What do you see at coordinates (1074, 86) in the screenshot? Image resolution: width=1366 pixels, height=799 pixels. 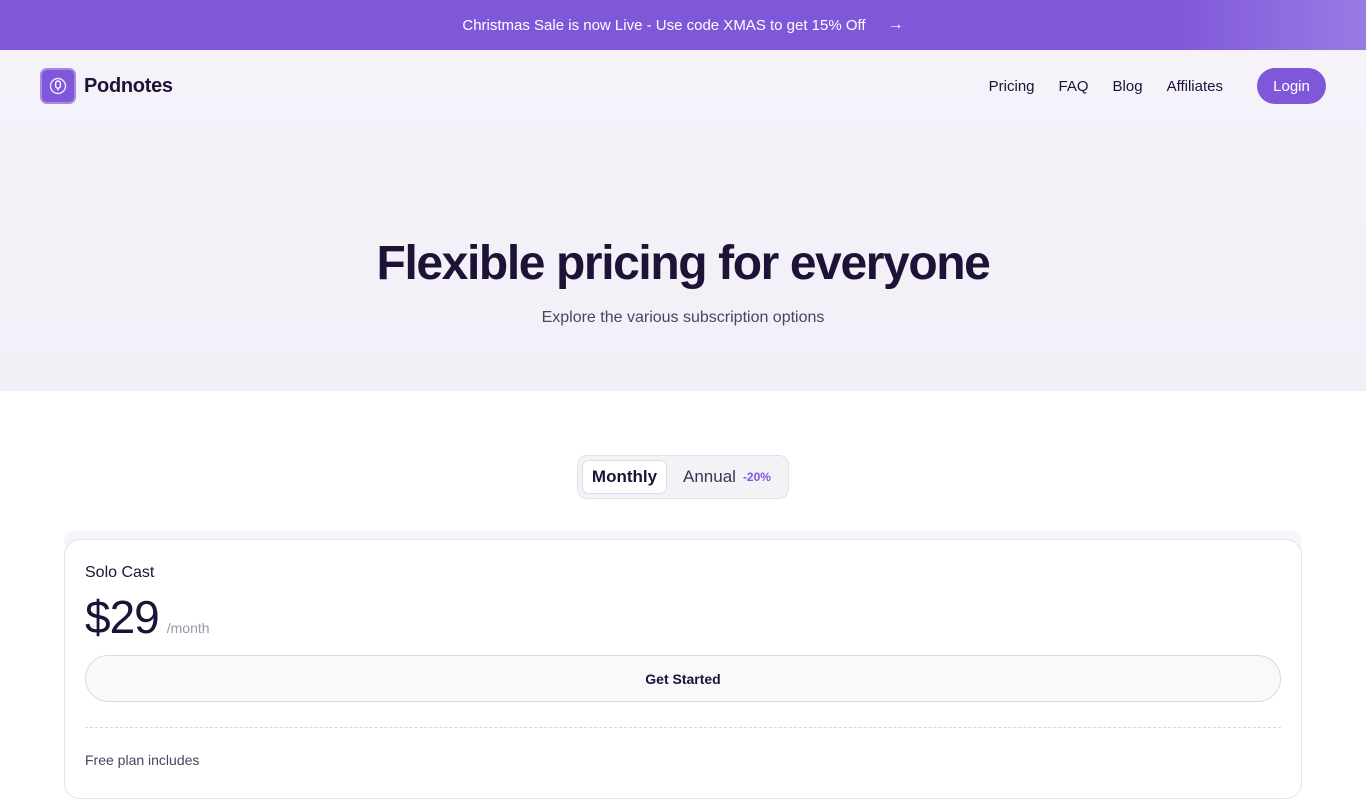 I see `nav-link-faq: FAQ` at bounding box center [1074, 86].